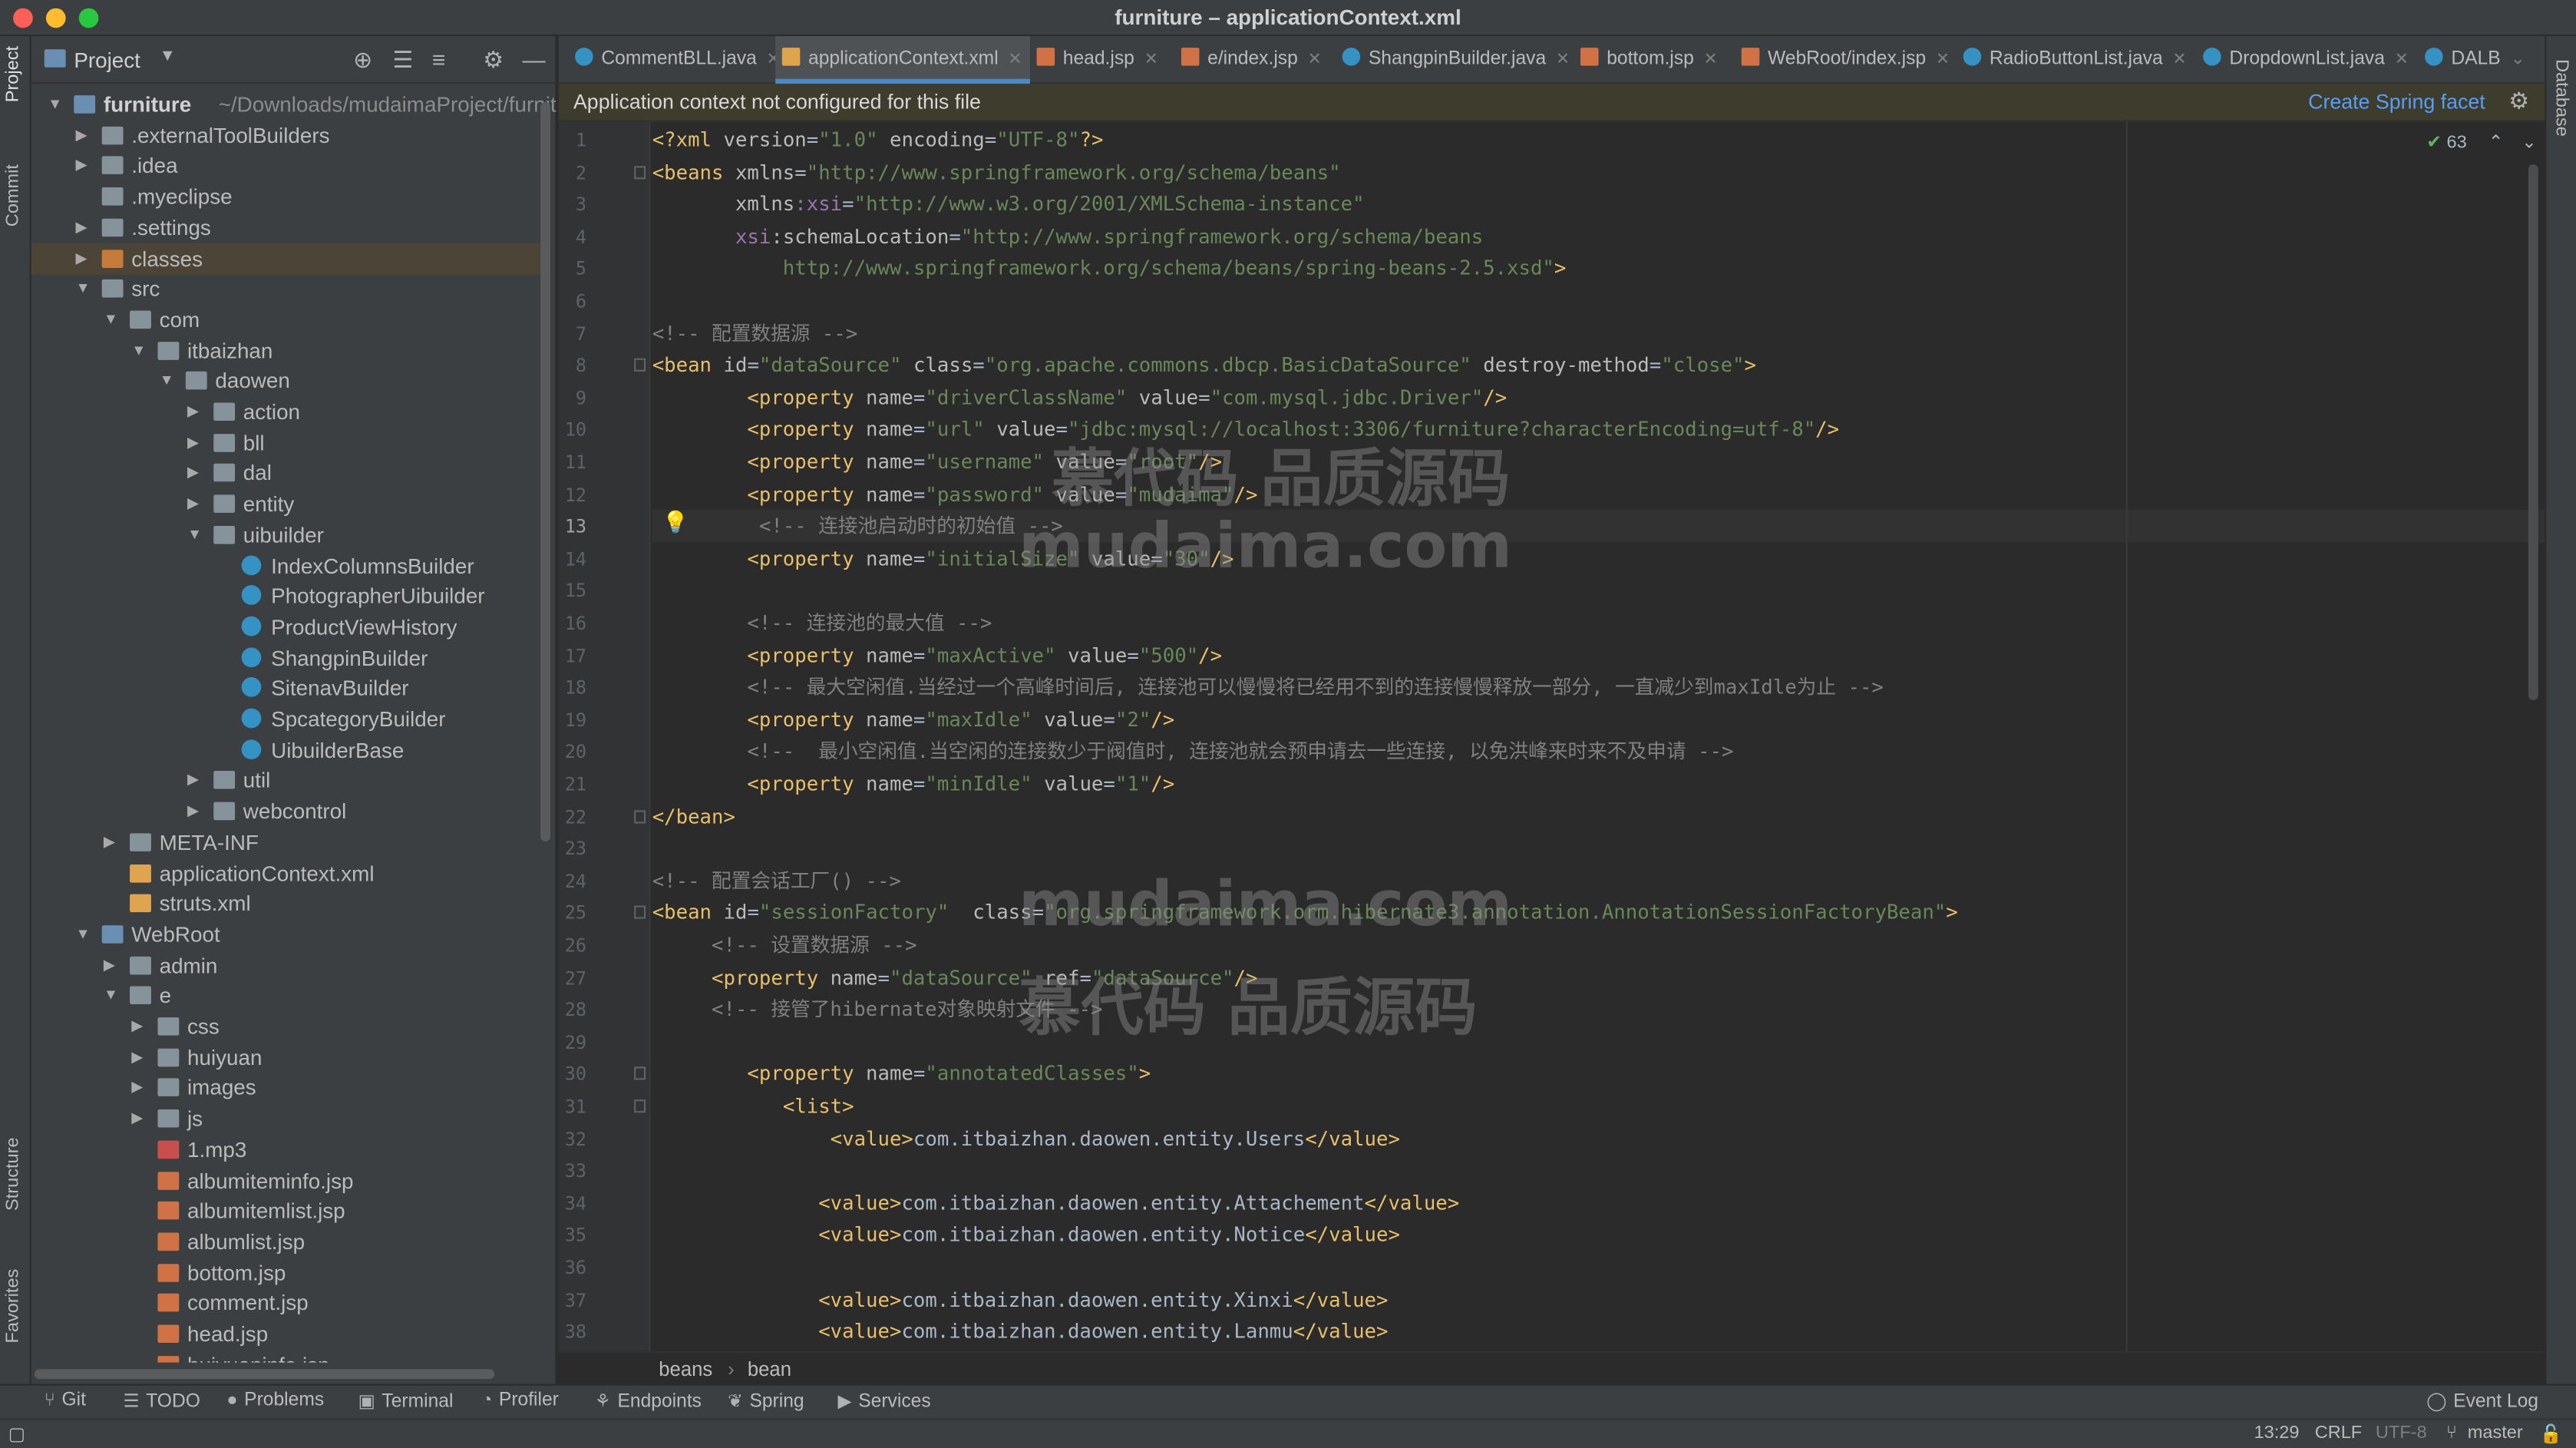  Describe the element at coordinates (1654, 60) in the screenshot. I see `editor-tab: bottom.jsp ✕` at that location.